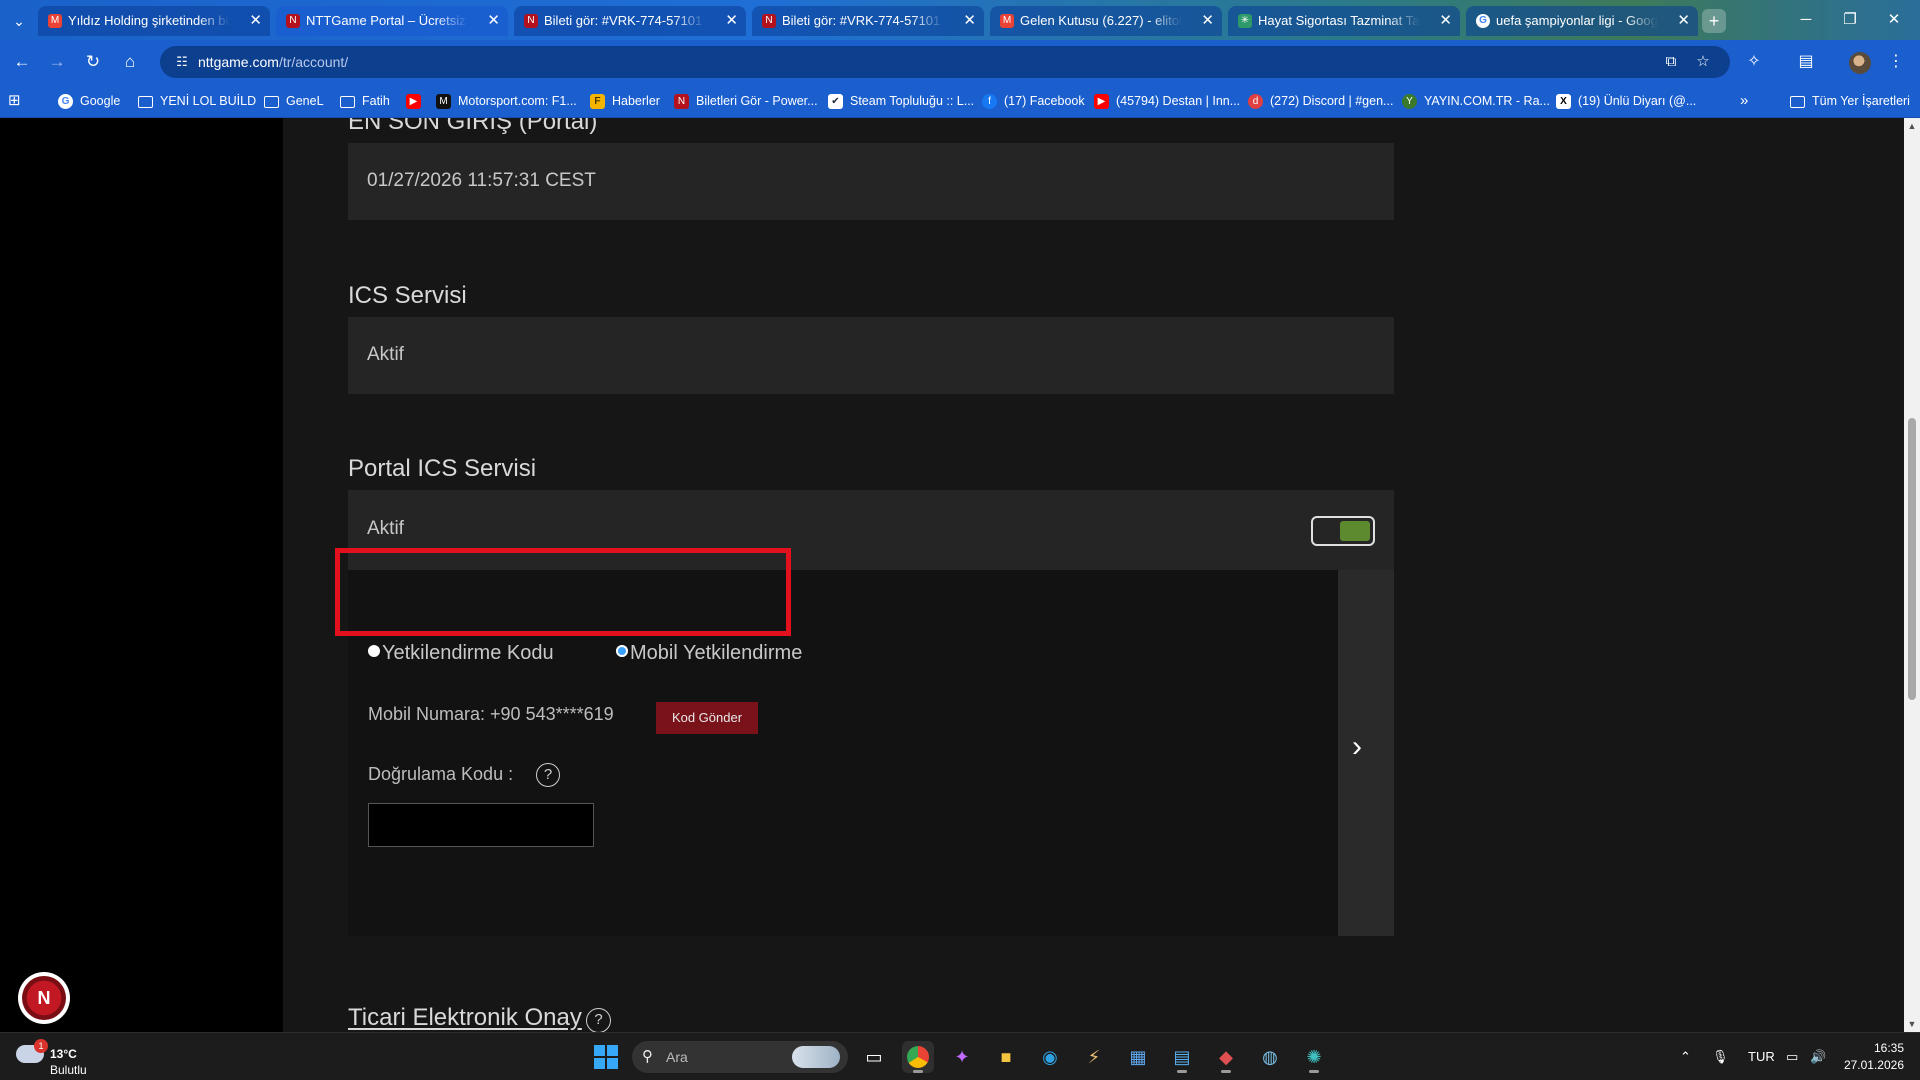  What do you see at coordinates (740, 1057) in the screenshot?
I see `taskbar-search: ⚲ Ara` at bounding box center [740, 1057].